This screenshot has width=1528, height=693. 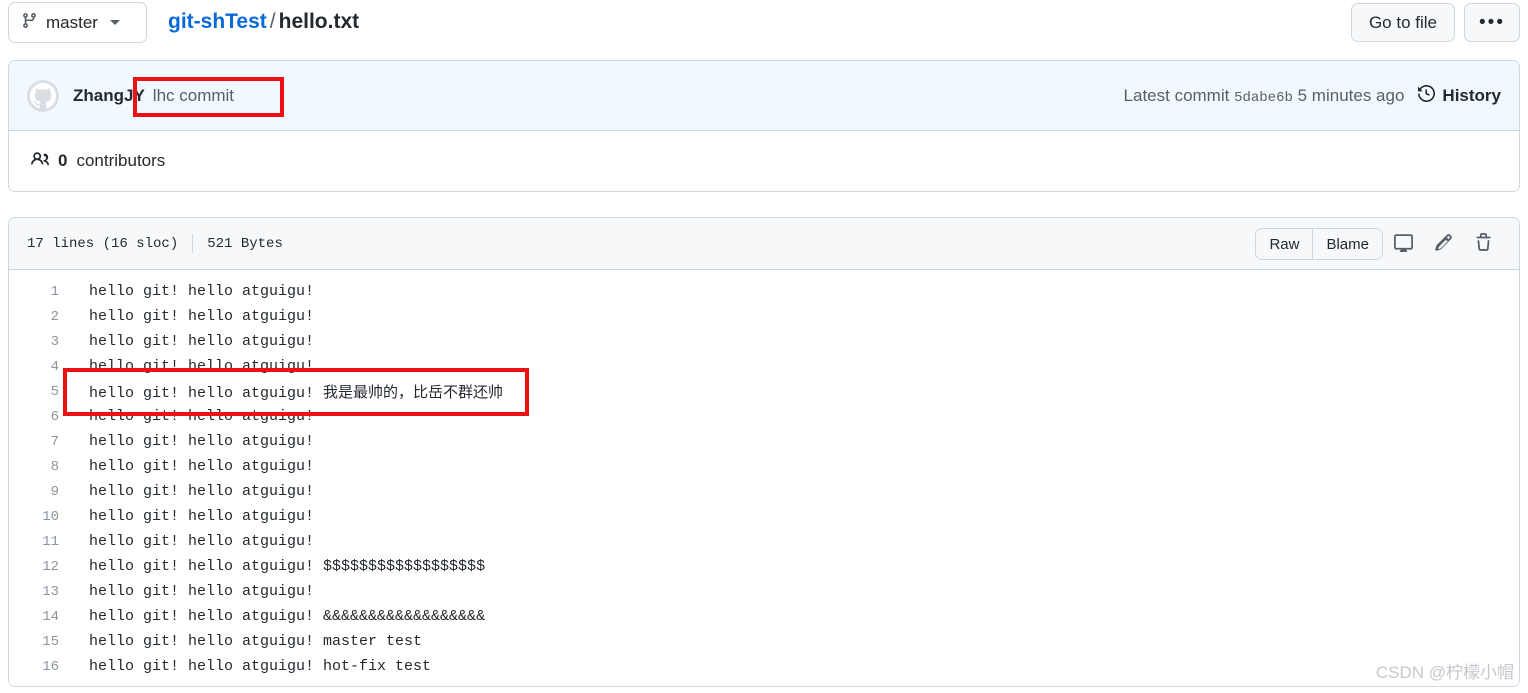 I want to click on code-line: 10 hello git! hello atguigu!, so click(x=764, y=516).